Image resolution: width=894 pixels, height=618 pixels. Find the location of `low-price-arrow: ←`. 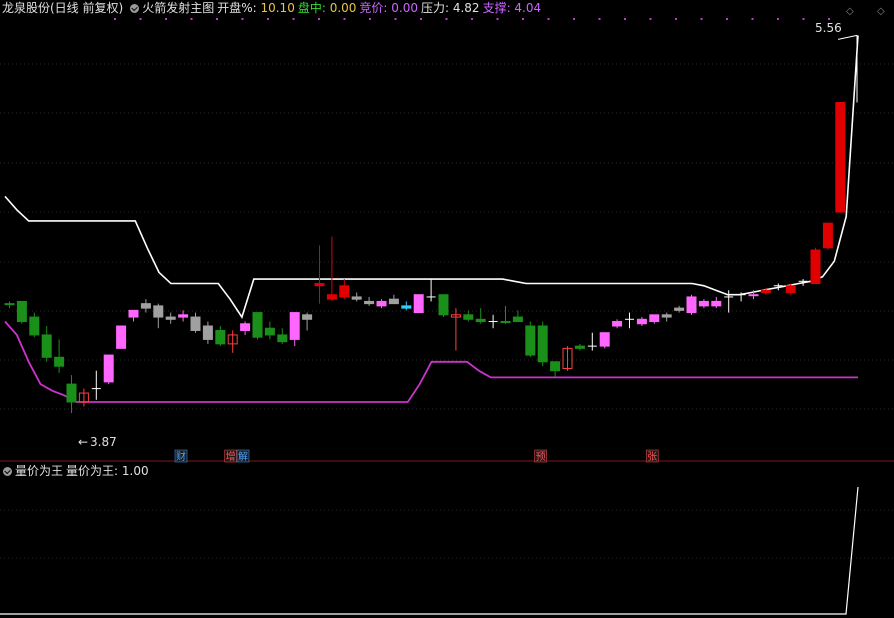

low-price-arrow: ← is located at coordinates (83, 442).